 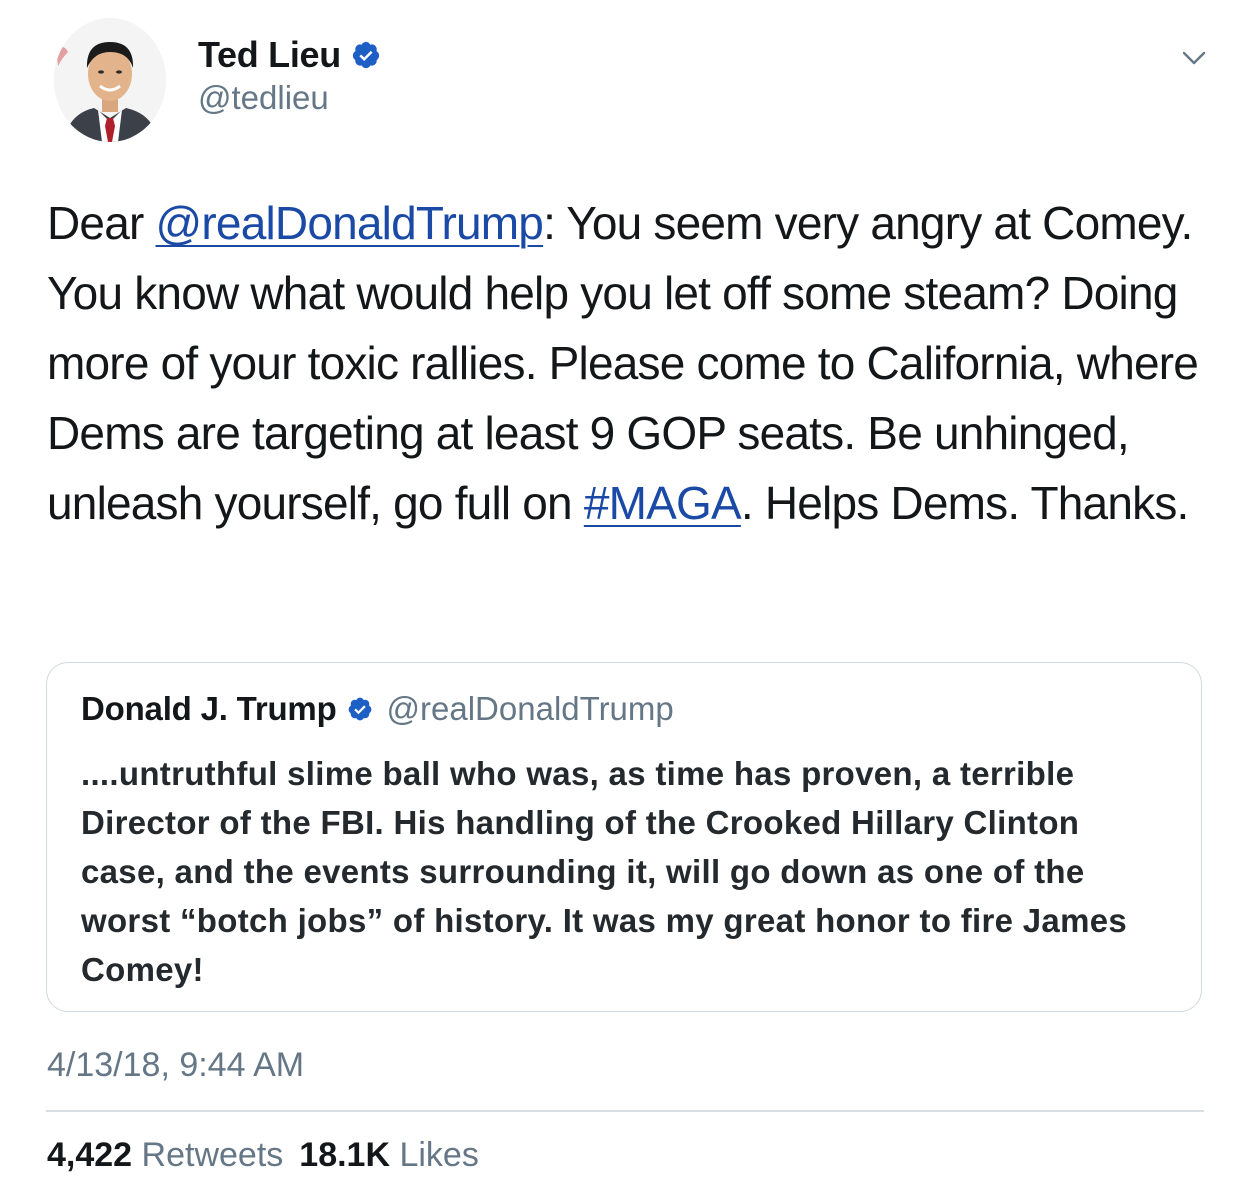 I want to click on retweets-stat: 4,422 Retweets, so click(x=165, y=1155).